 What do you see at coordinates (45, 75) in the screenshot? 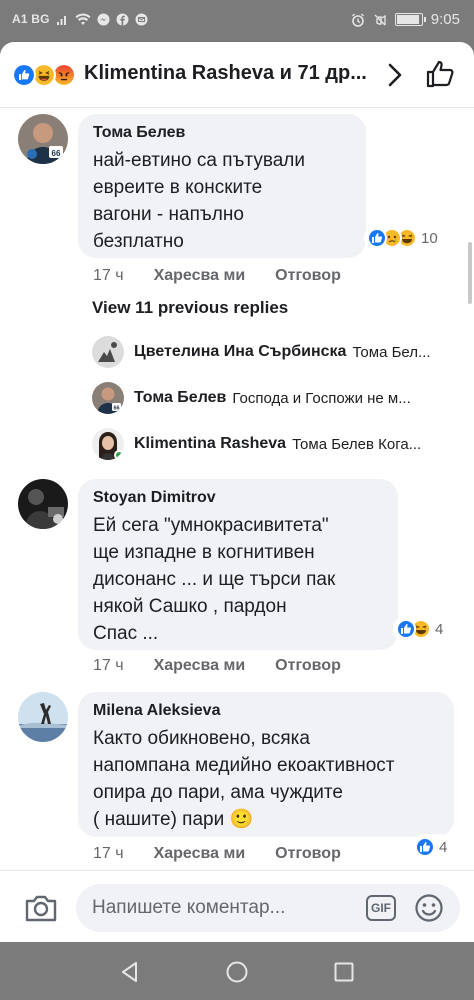
I see `reaction-summary` at bounding box center [45, 75].